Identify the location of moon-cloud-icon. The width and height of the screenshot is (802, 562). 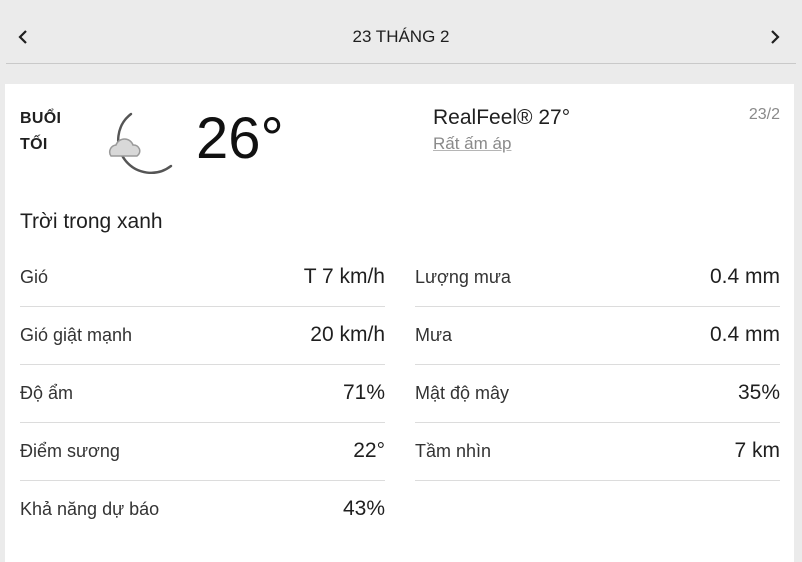
(140, 143).